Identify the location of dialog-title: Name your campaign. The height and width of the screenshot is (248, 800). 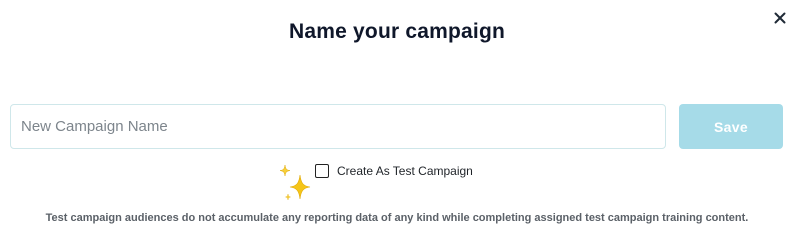
(397, 31).